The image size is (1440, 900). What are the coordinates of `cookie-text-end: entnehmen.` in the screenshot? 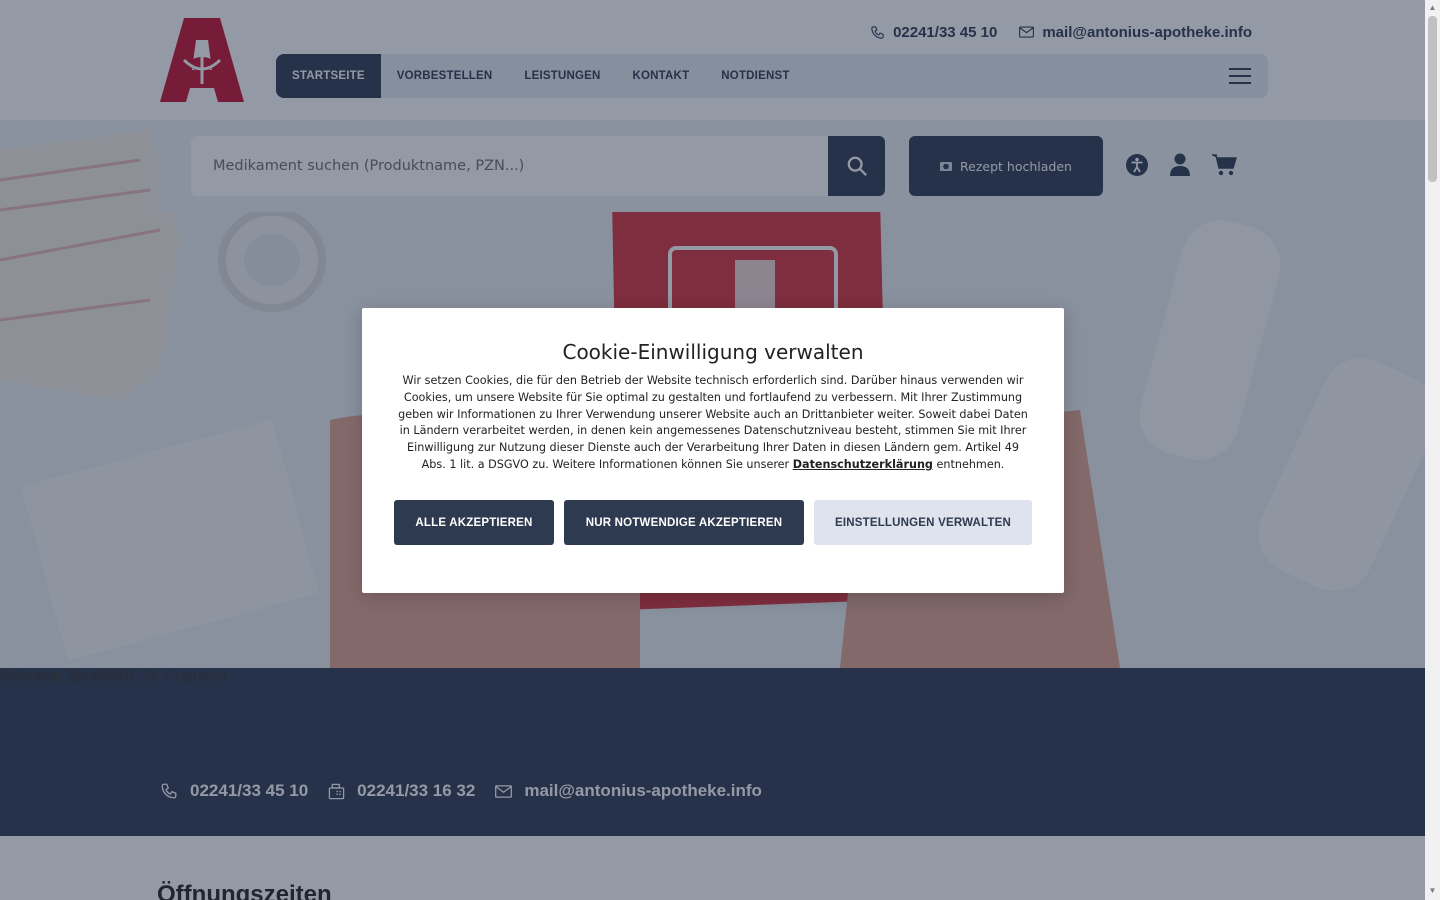 It's located at (970, 464).